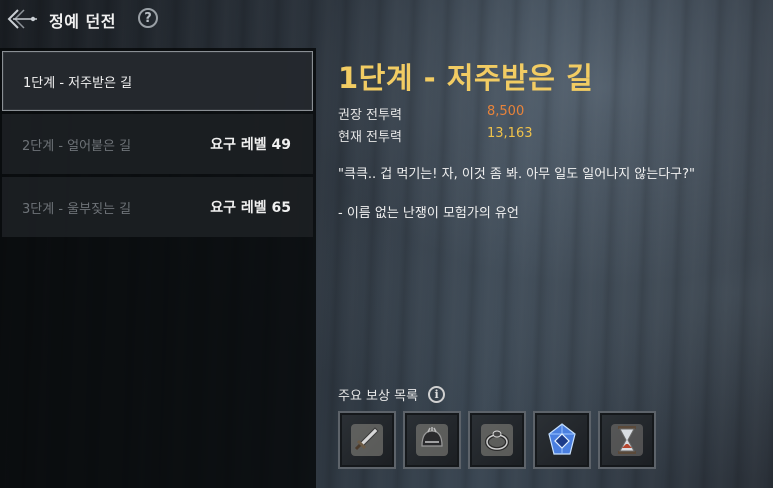 This screenshot has height=488, width=773. Describe the element at coordinates (82, 21) in the screenshot. I see `page-title: 정예 던전` at that location.